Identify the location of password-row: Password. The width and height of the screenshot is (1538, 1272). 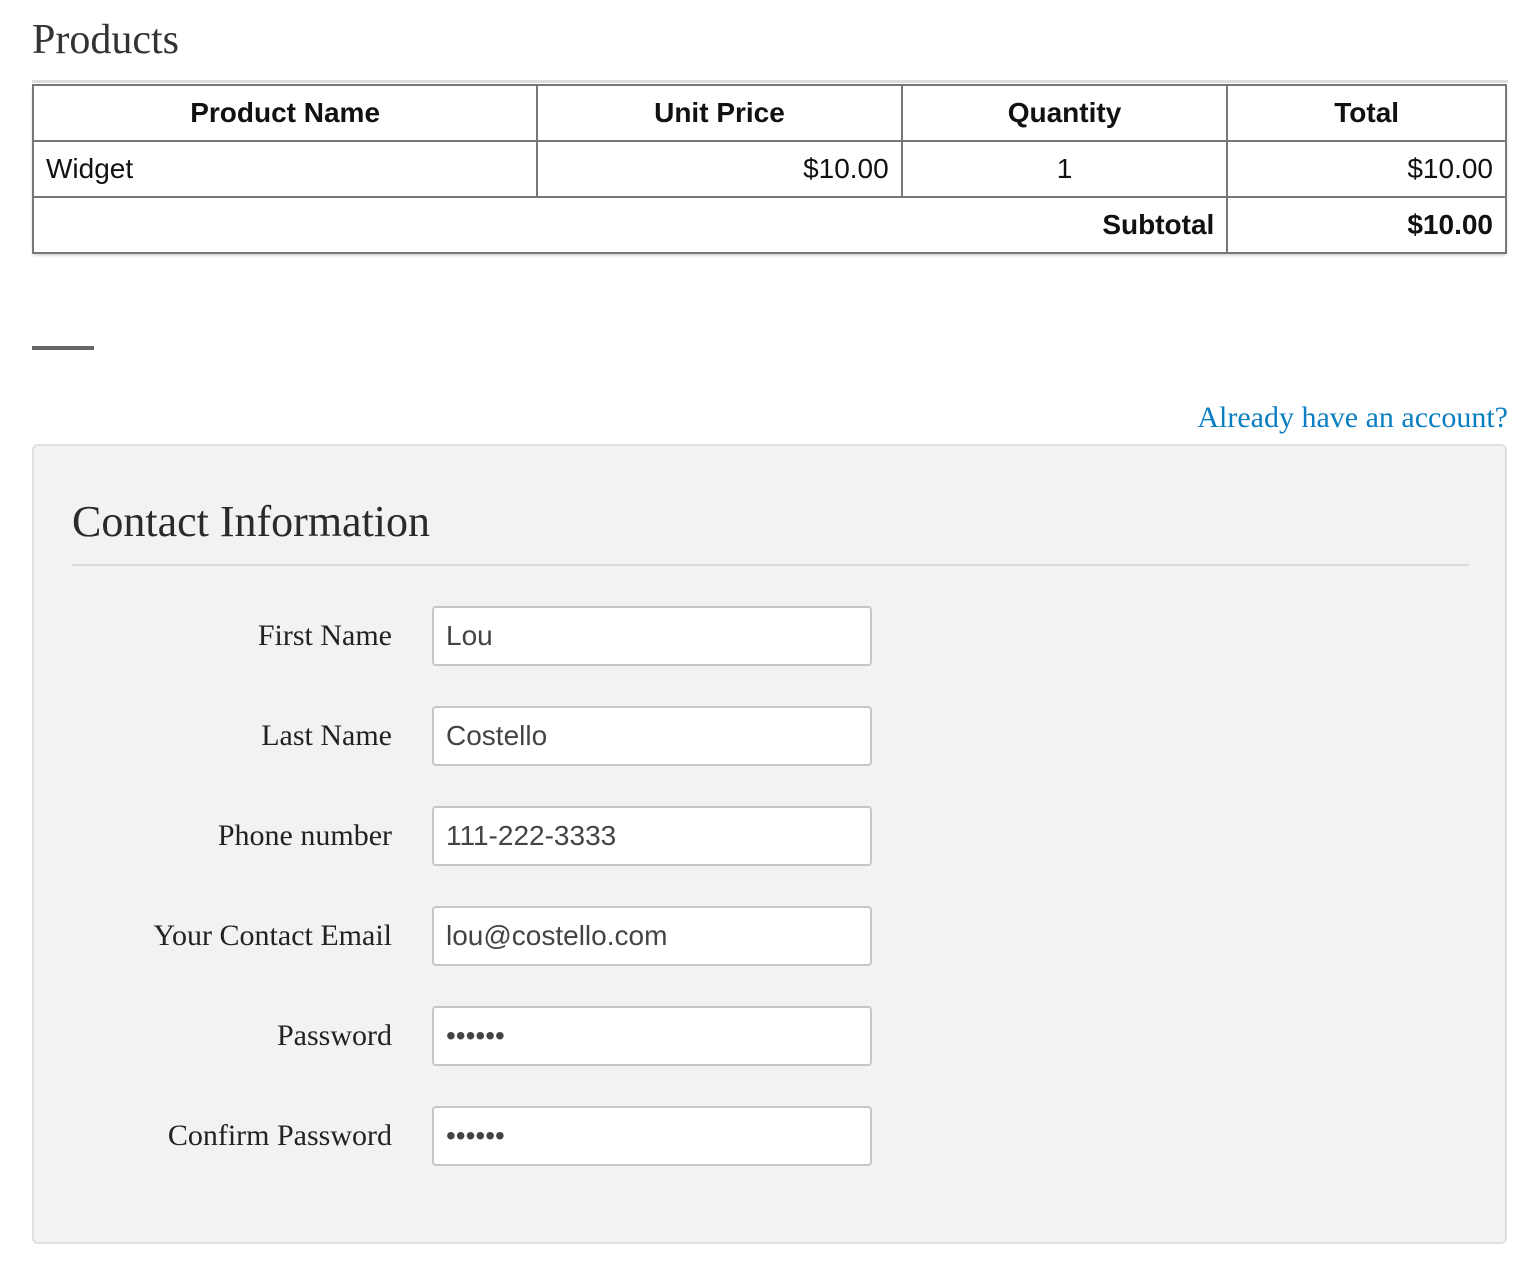
(484, 1036).